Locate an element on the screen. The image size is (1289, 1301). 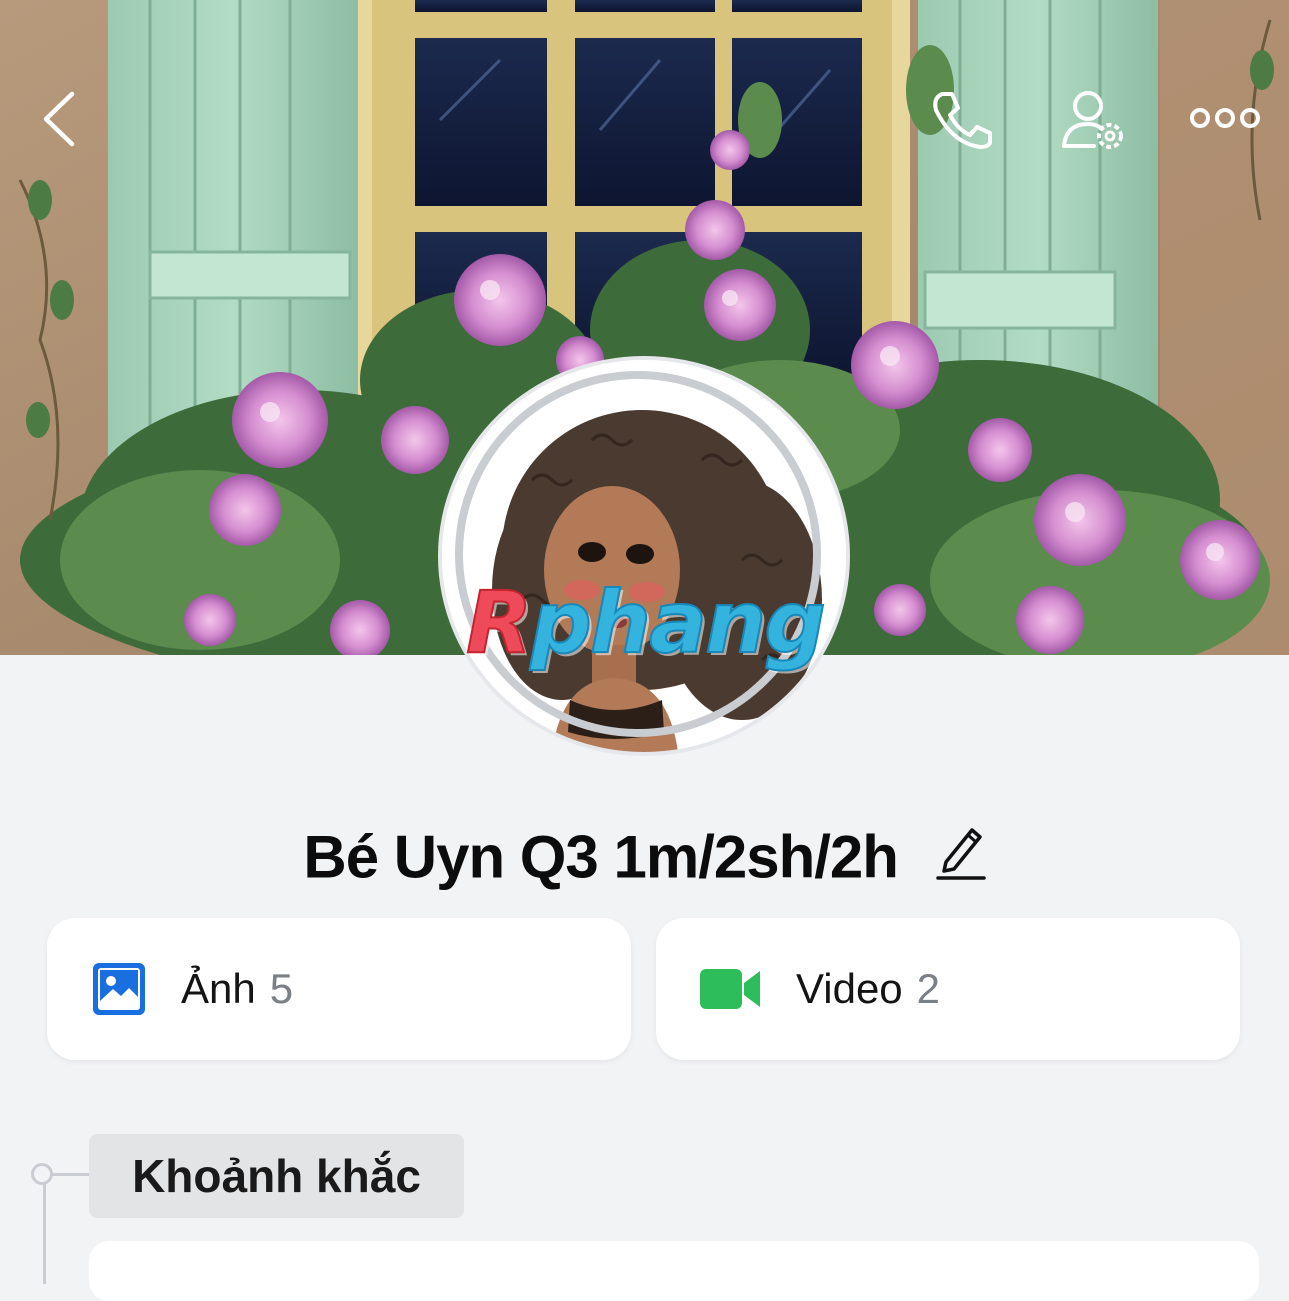
pencil-icon is located at coordinates (960, 854).